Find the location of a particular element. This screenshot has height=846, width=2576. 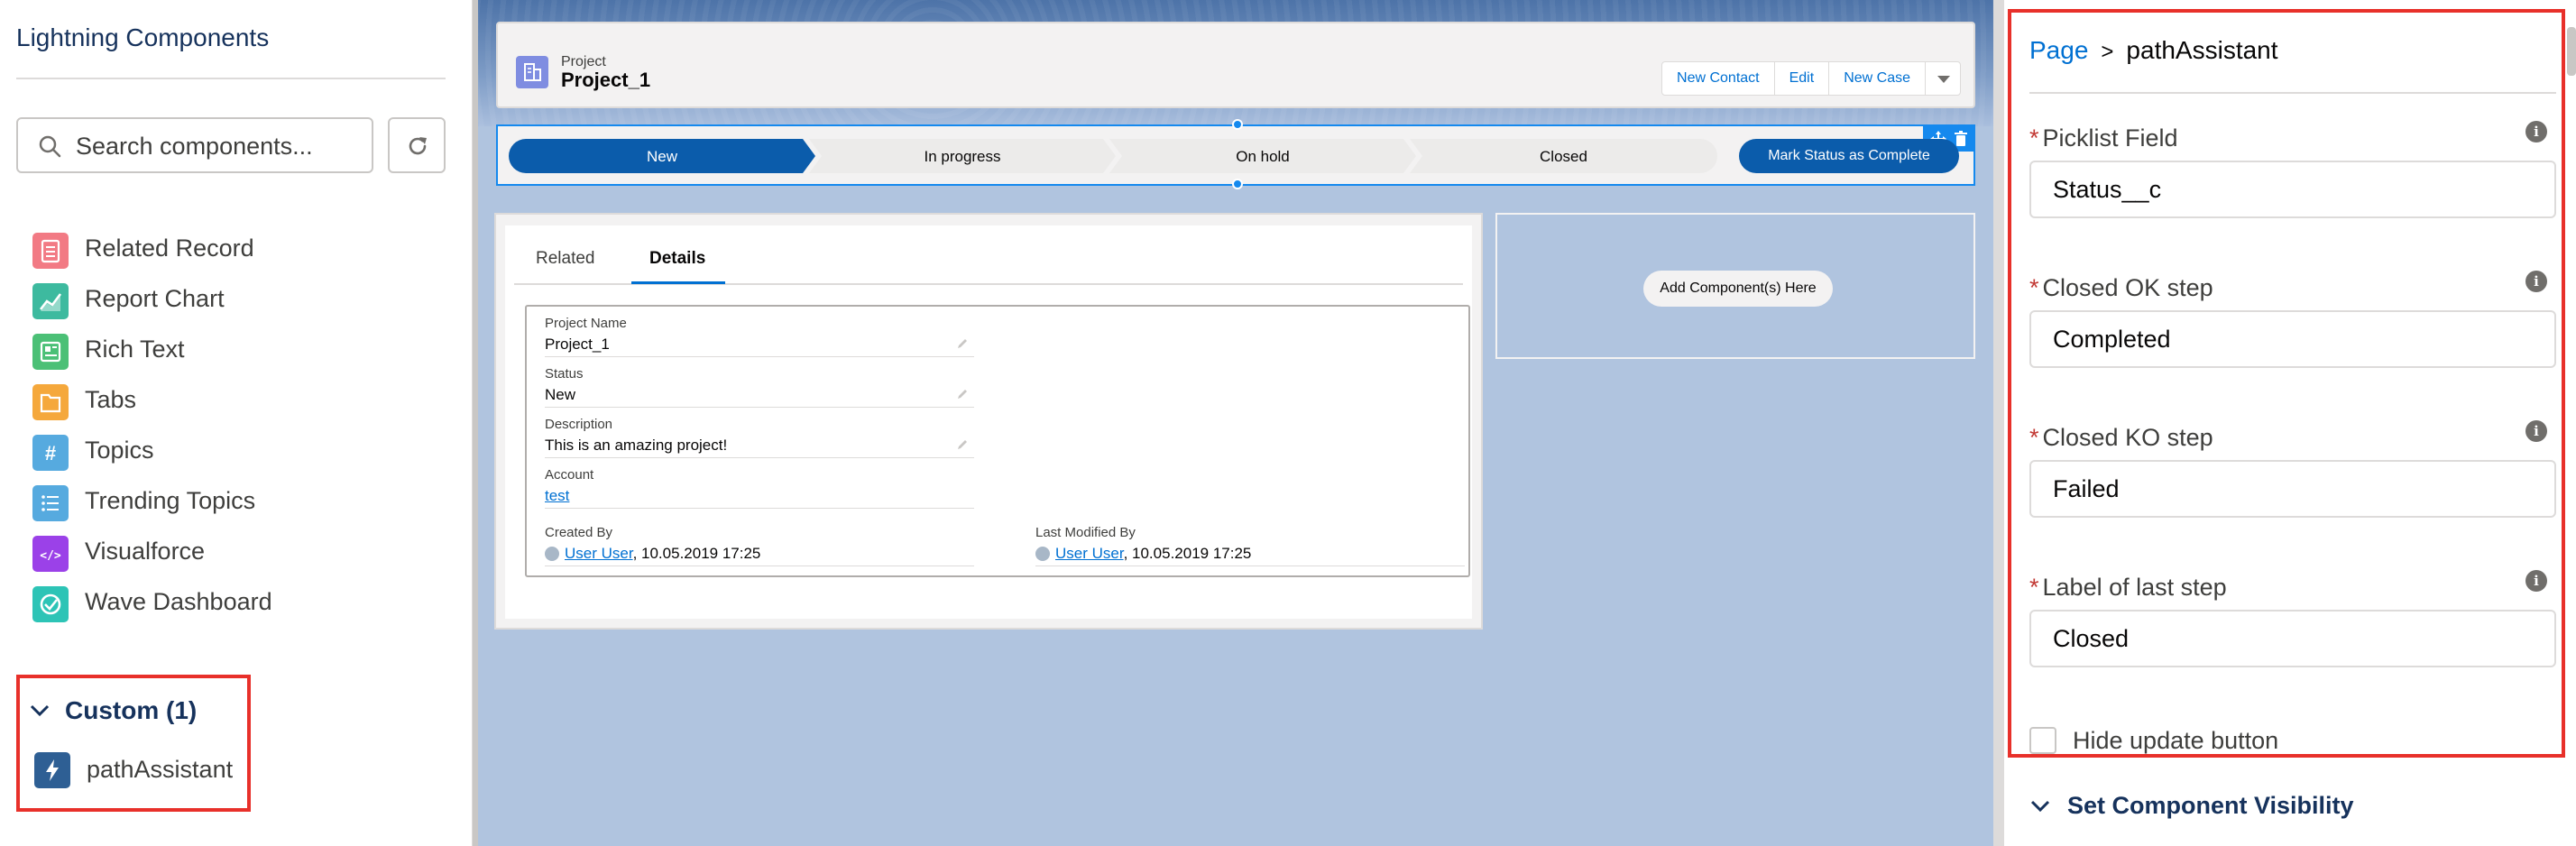

breadcrumb: Page > pathAssistant is located at coordinates (2154, 50).